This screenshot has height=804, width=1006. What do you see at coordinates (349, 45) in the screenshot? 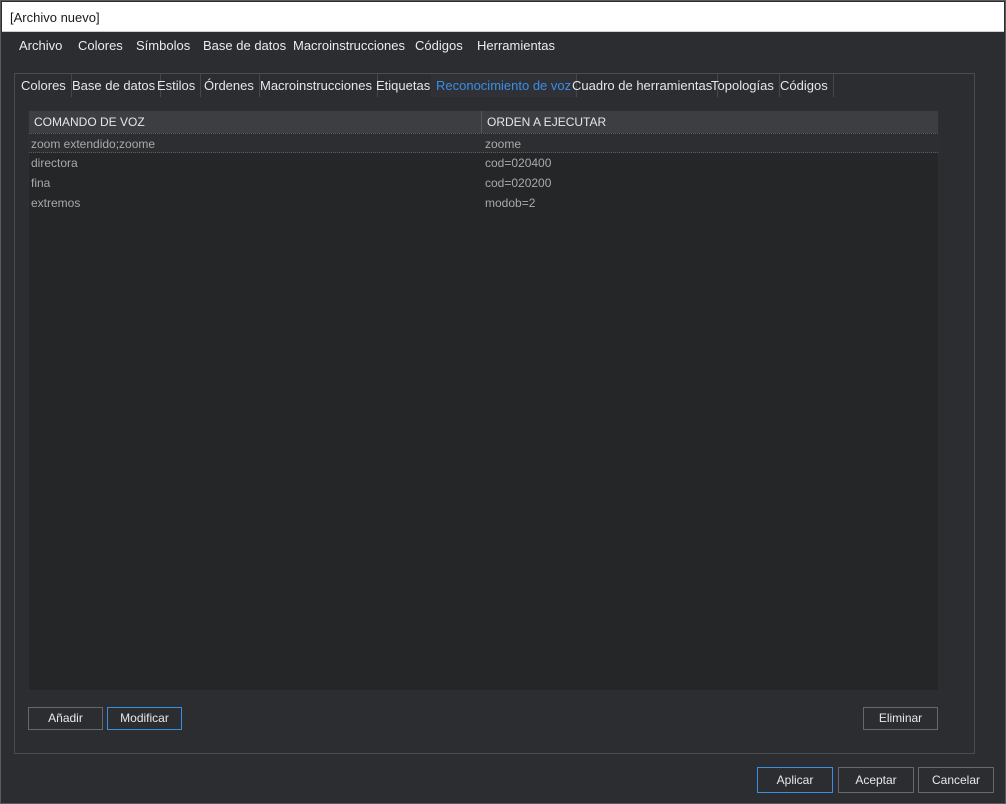
I see `menu-macroinstrucciones: Macroinstrucciones` at bounding box center [349, 45].